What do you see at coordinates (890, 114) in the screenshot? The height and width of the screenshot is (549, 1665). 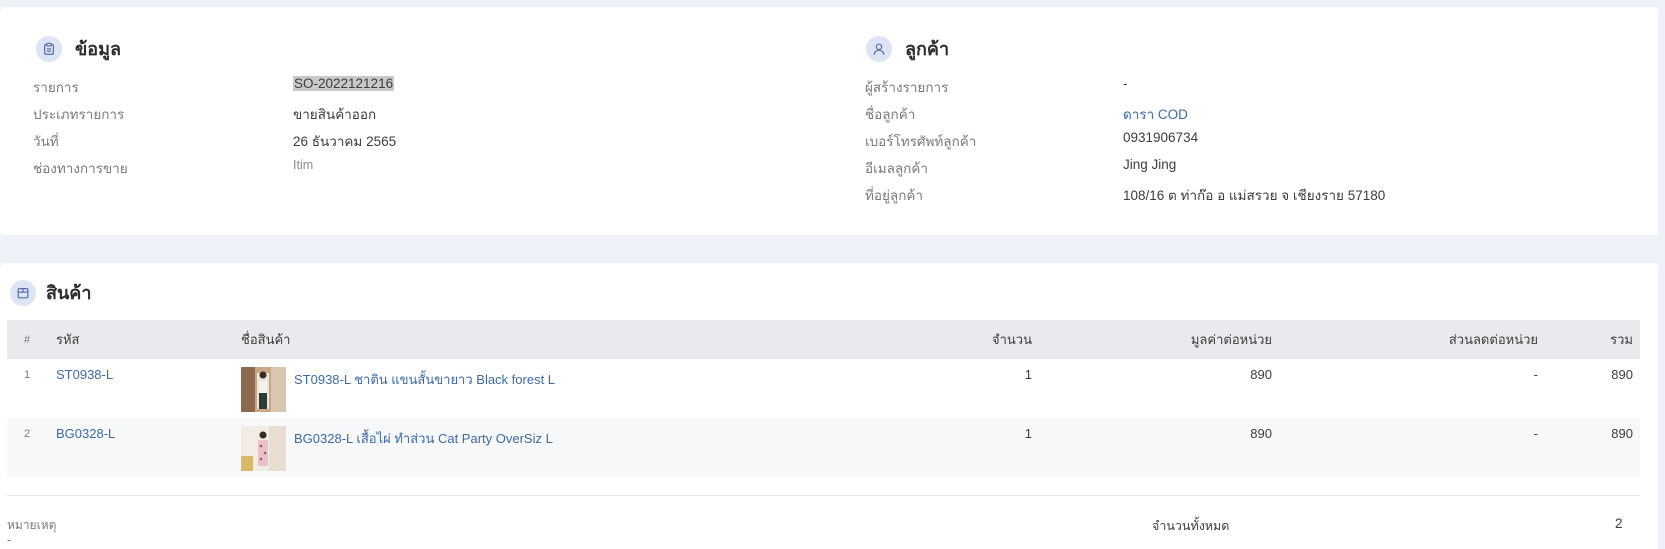 I see `customer-label-name: ชื่อลูกค้า` at bounding box center [890, 114].